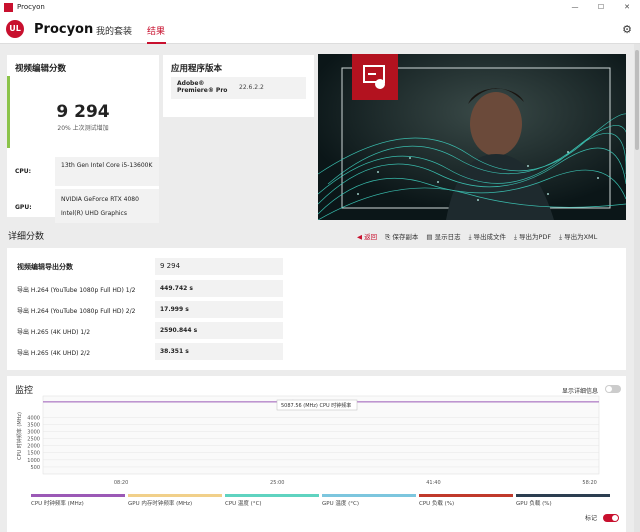 Image resolution: width=640 pixels, height=532 pixels. What do you see at coordinates (33, 432) in the screenshot?
I see `y-tick-label: 3000` at bounding box center [33, 432].